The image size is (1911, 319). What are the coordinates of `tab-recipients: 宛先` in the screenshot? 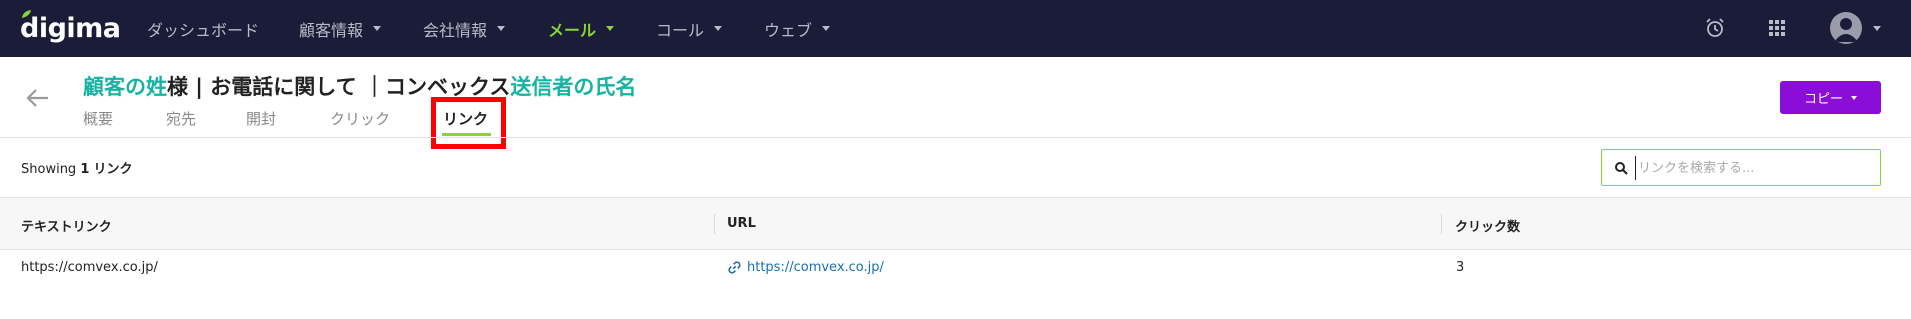 It's located at (181, 118).